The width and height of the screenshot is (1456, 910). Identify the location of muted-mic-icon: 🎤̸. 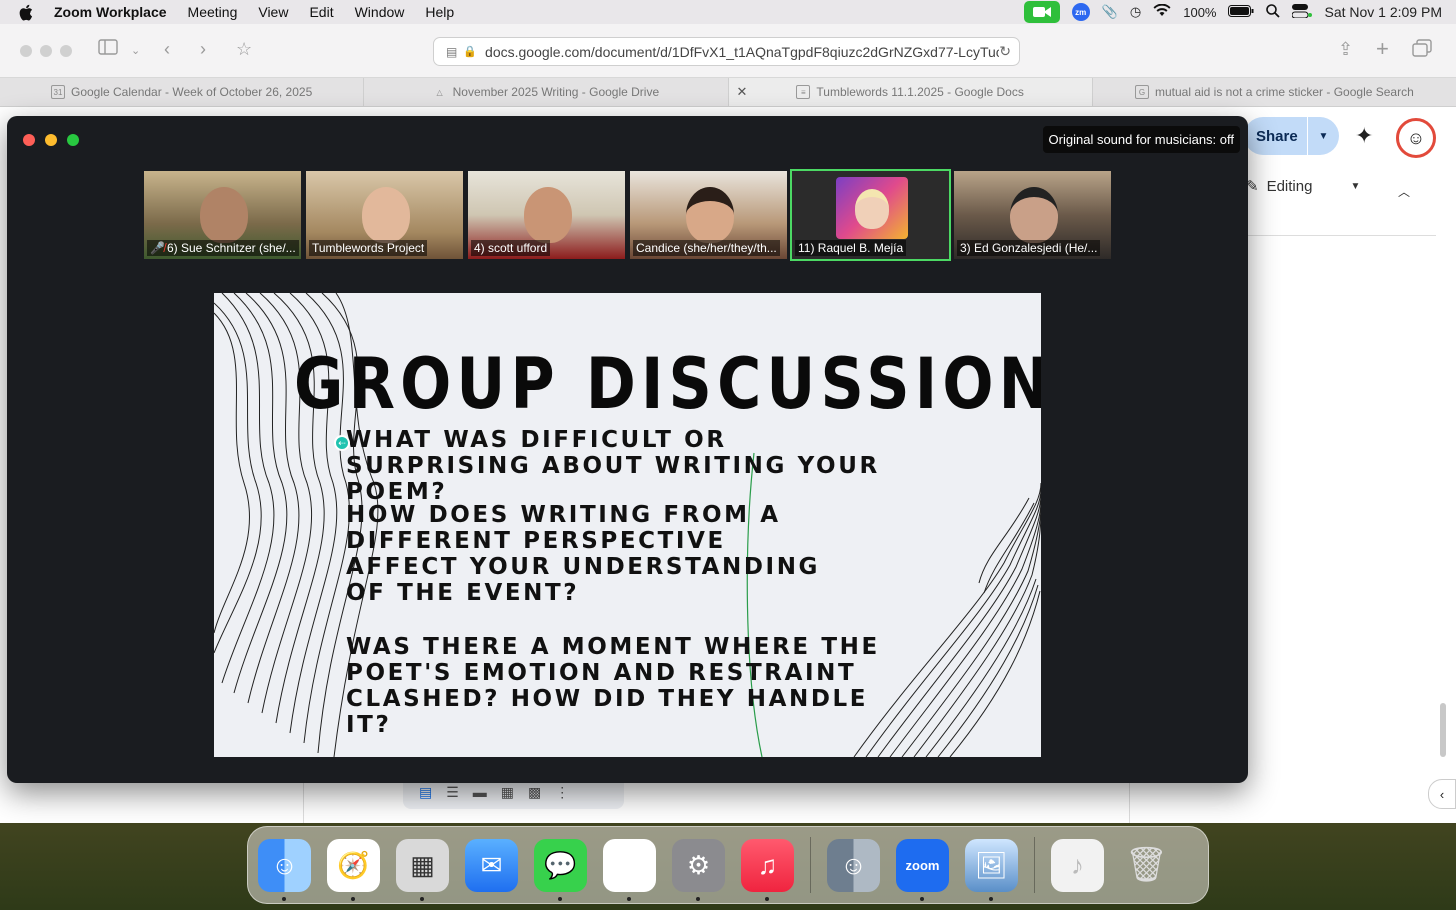
(157, 248).